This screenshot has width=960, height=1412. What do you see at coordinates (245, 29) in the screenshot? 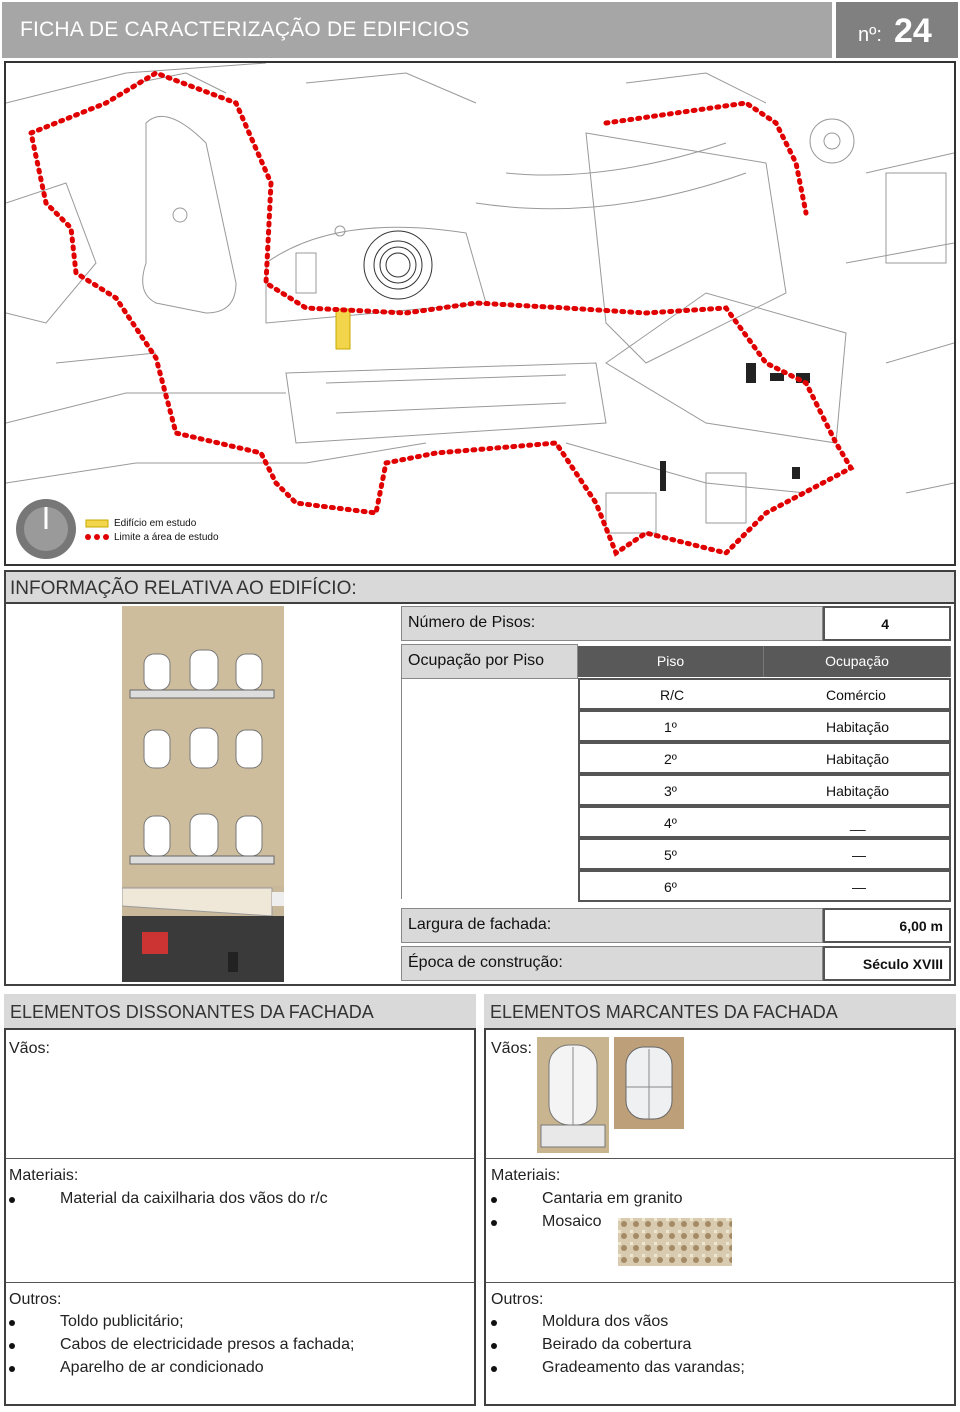
I see `page-title: FICHA DE CARACTERIZAÇÃO DE EDIFICIOS` at bounding box center [245, 29].